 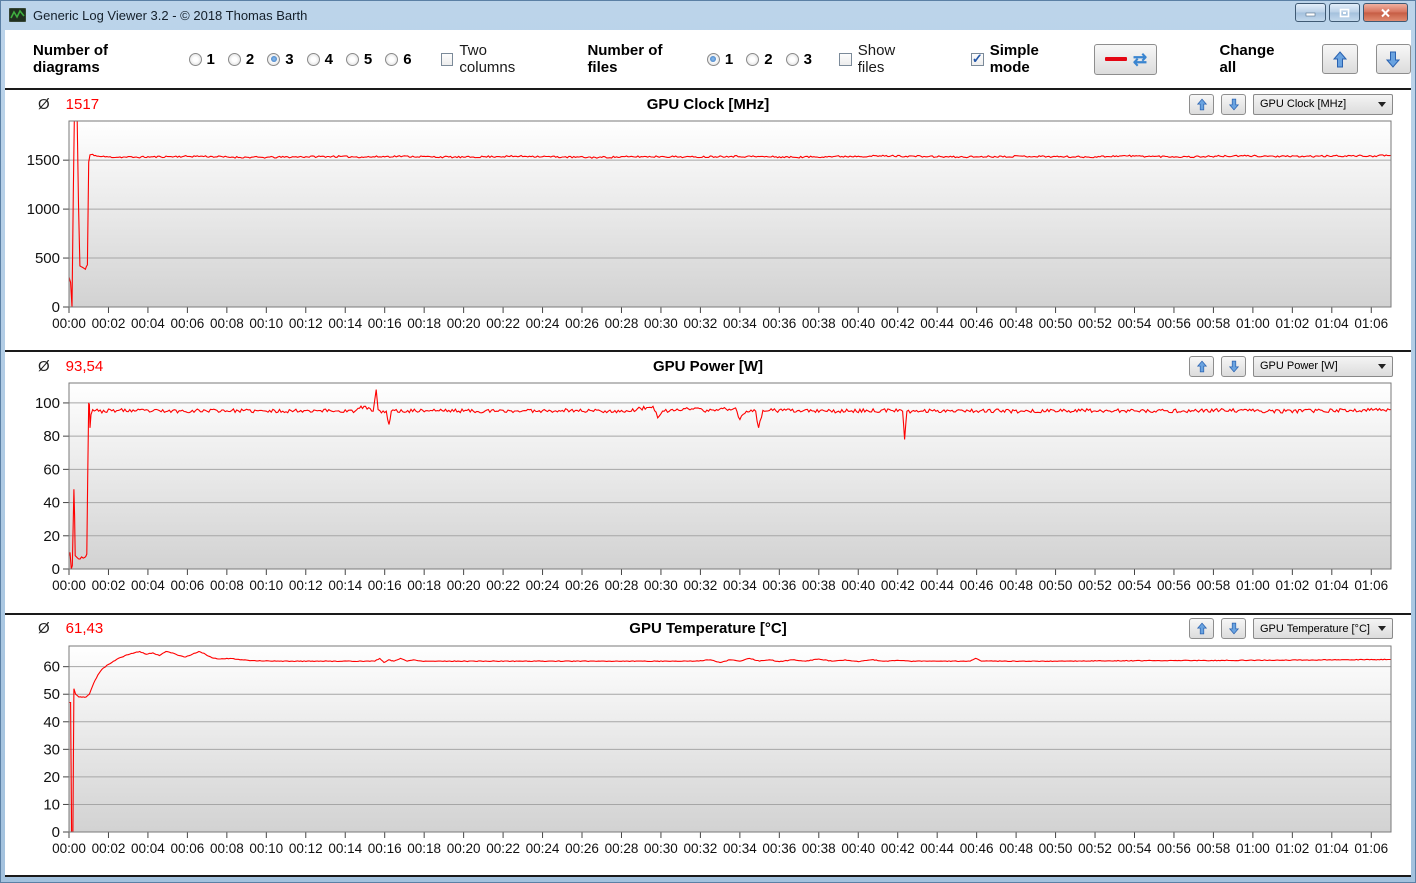 I want to click on svg-text: 1500, so click(x=43, y=160).